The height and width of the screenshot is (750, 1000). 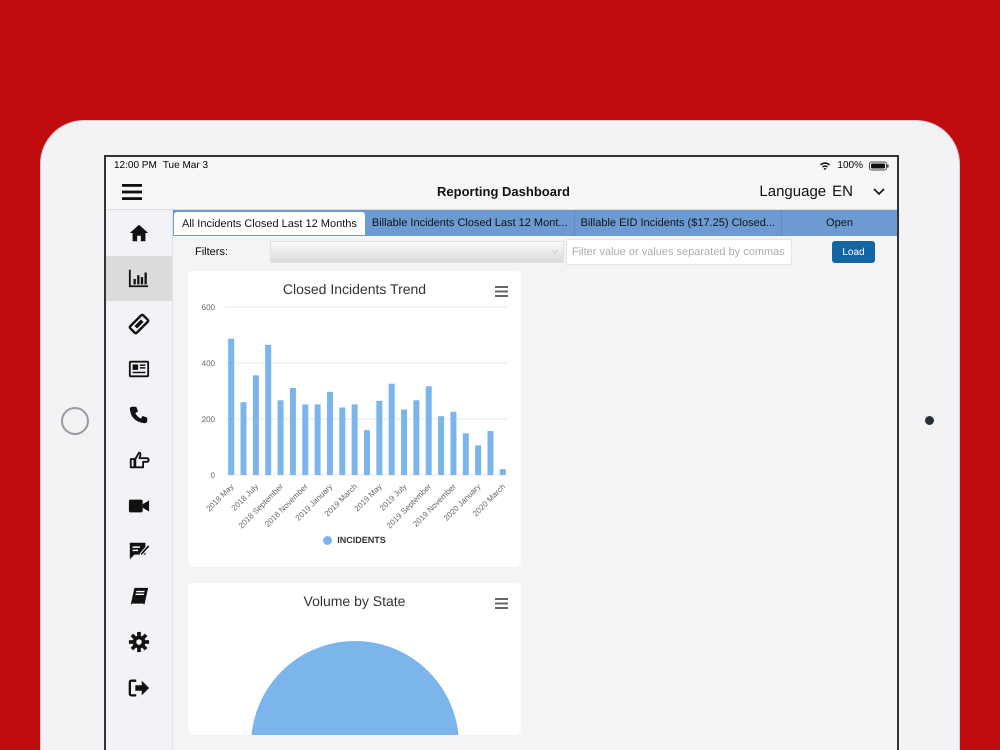 What do you see at coordinates (139, 323) in the screenshot?
I see `ticket-icon` at bounding box center [139, 323].